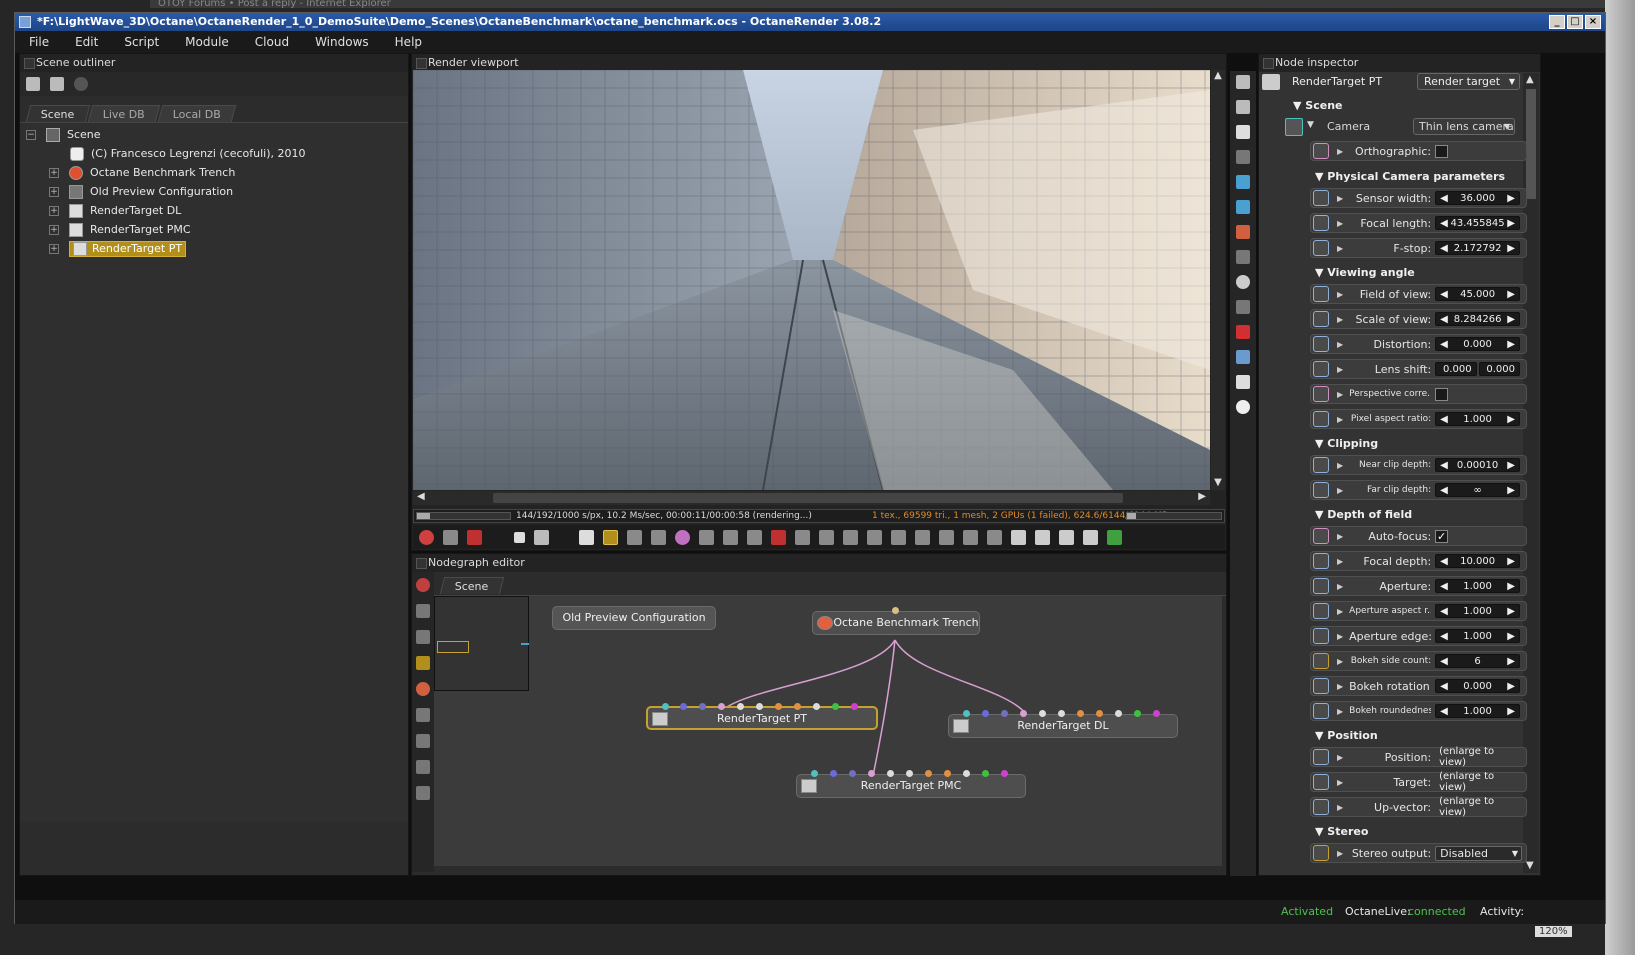 The height and width of the screenshot is (955, 1635). What do you see at coordinates (519, 537) in the screenshot?
I see `stop-render-button` at bounding box center [519, 537].